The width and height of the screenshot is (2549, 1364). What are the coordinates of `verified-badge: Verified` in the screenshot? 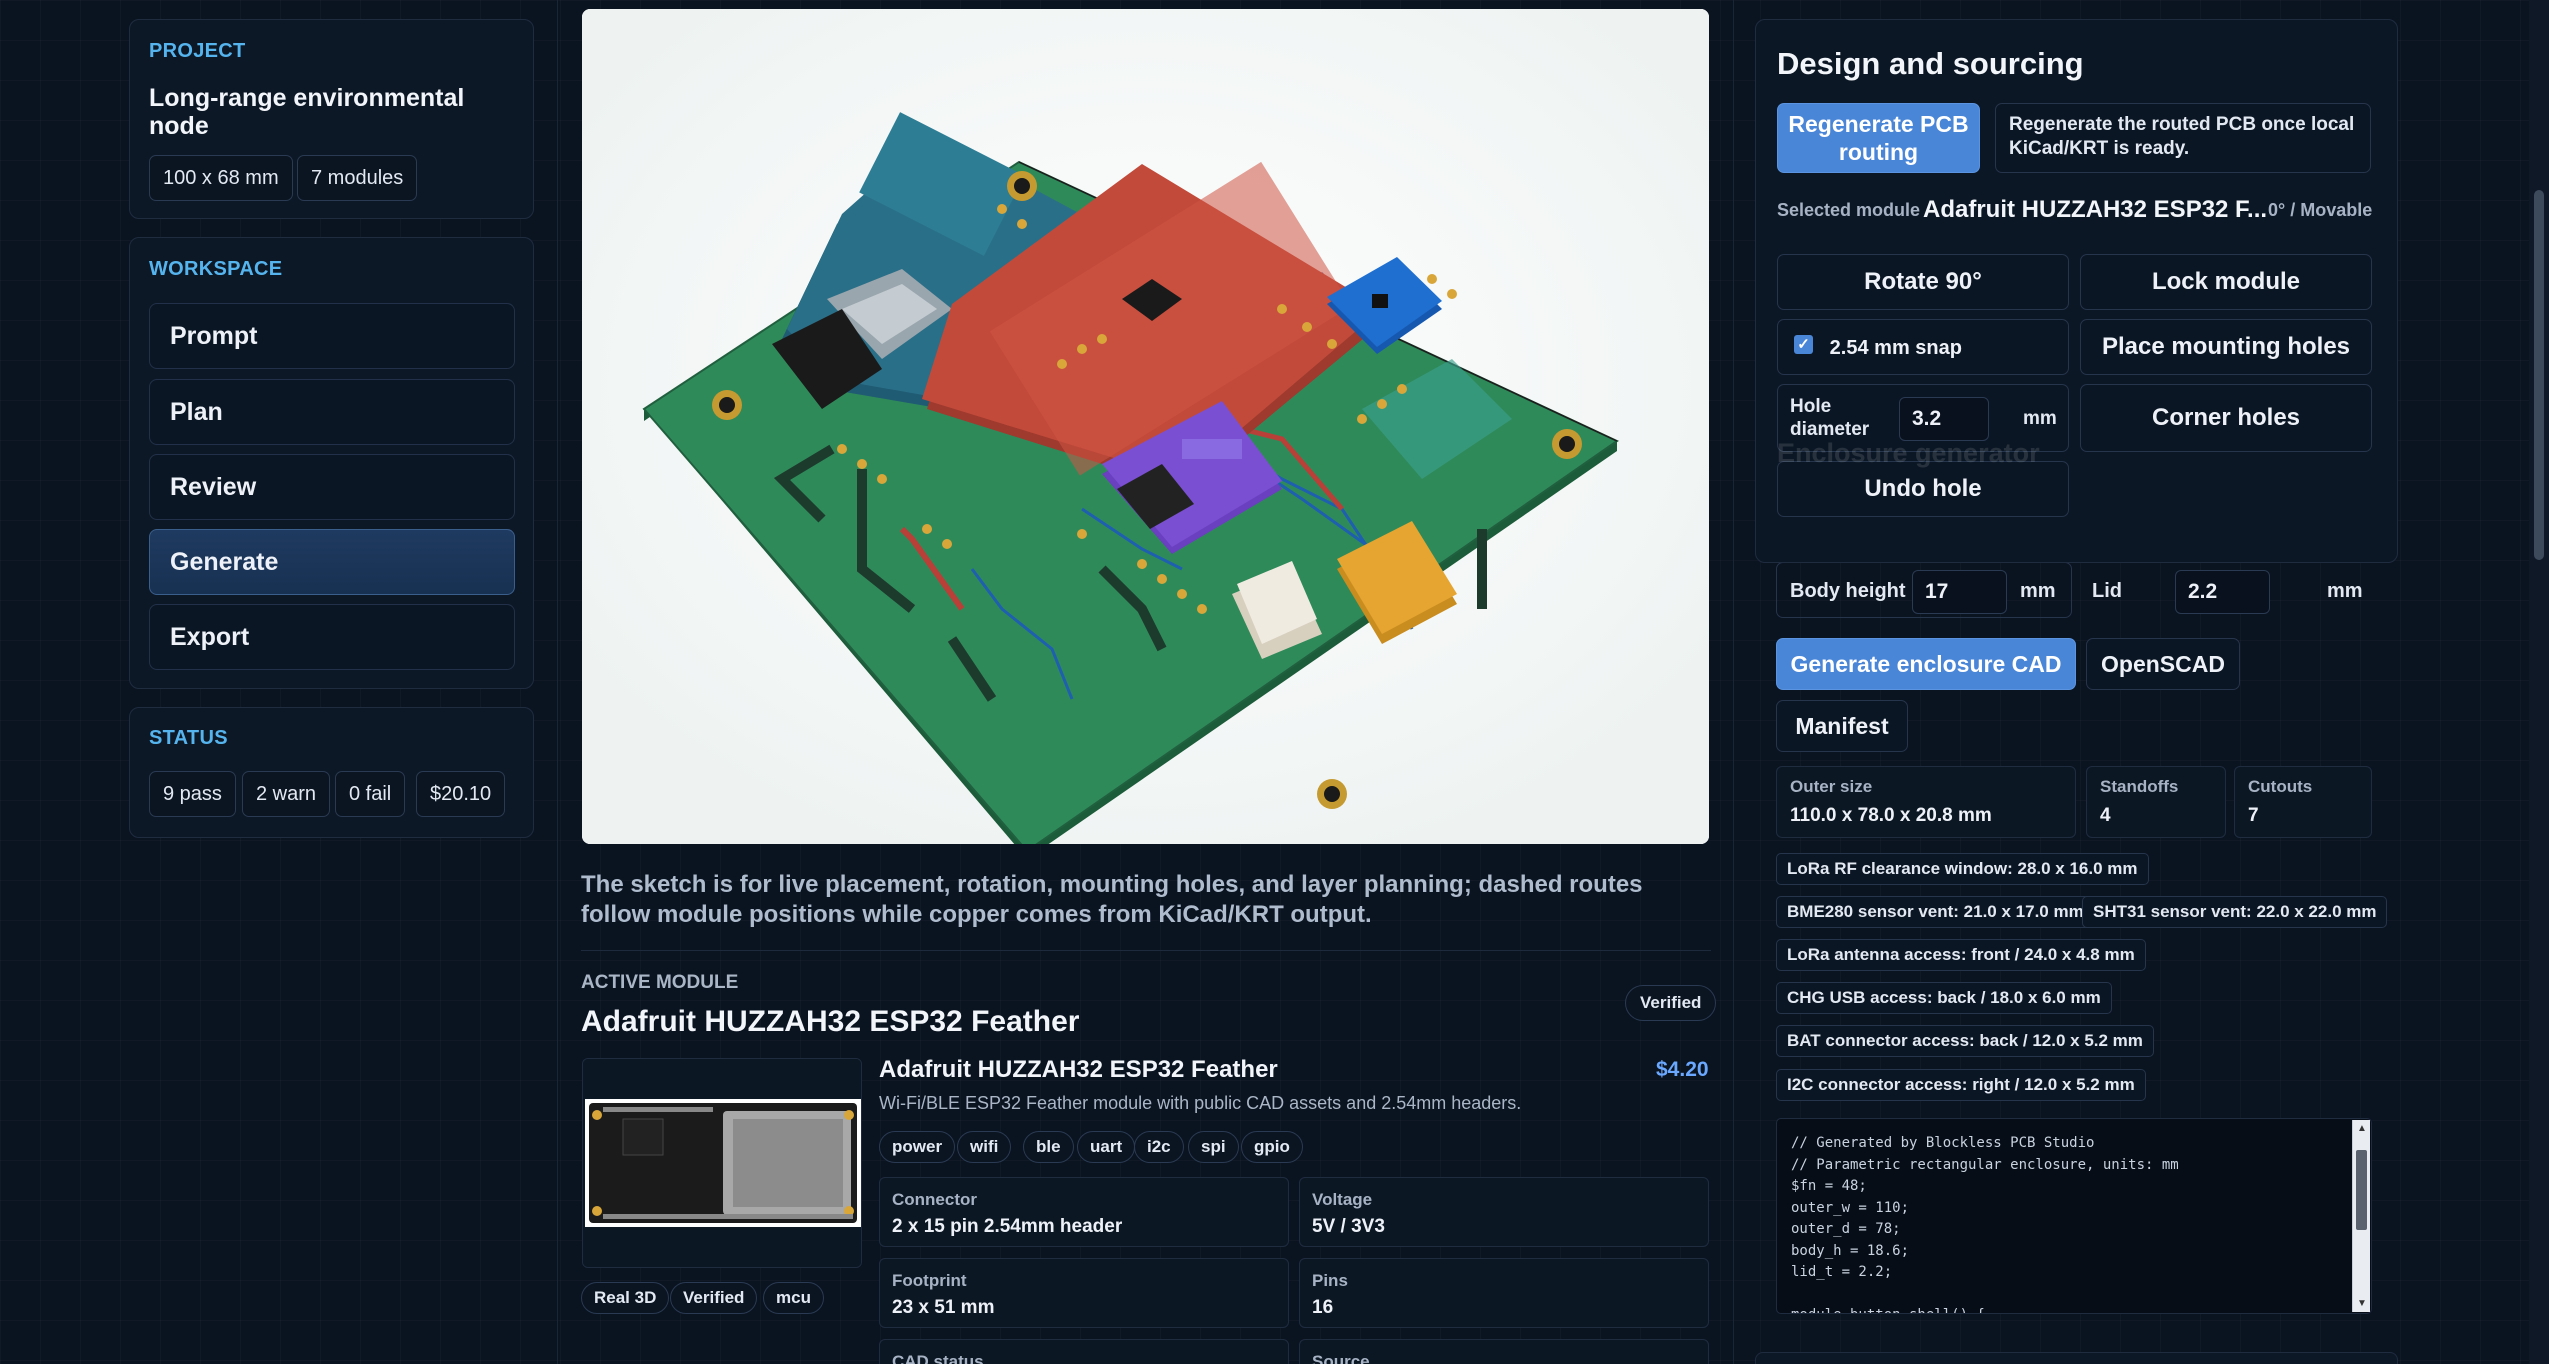 It's located at (1671, 1003).